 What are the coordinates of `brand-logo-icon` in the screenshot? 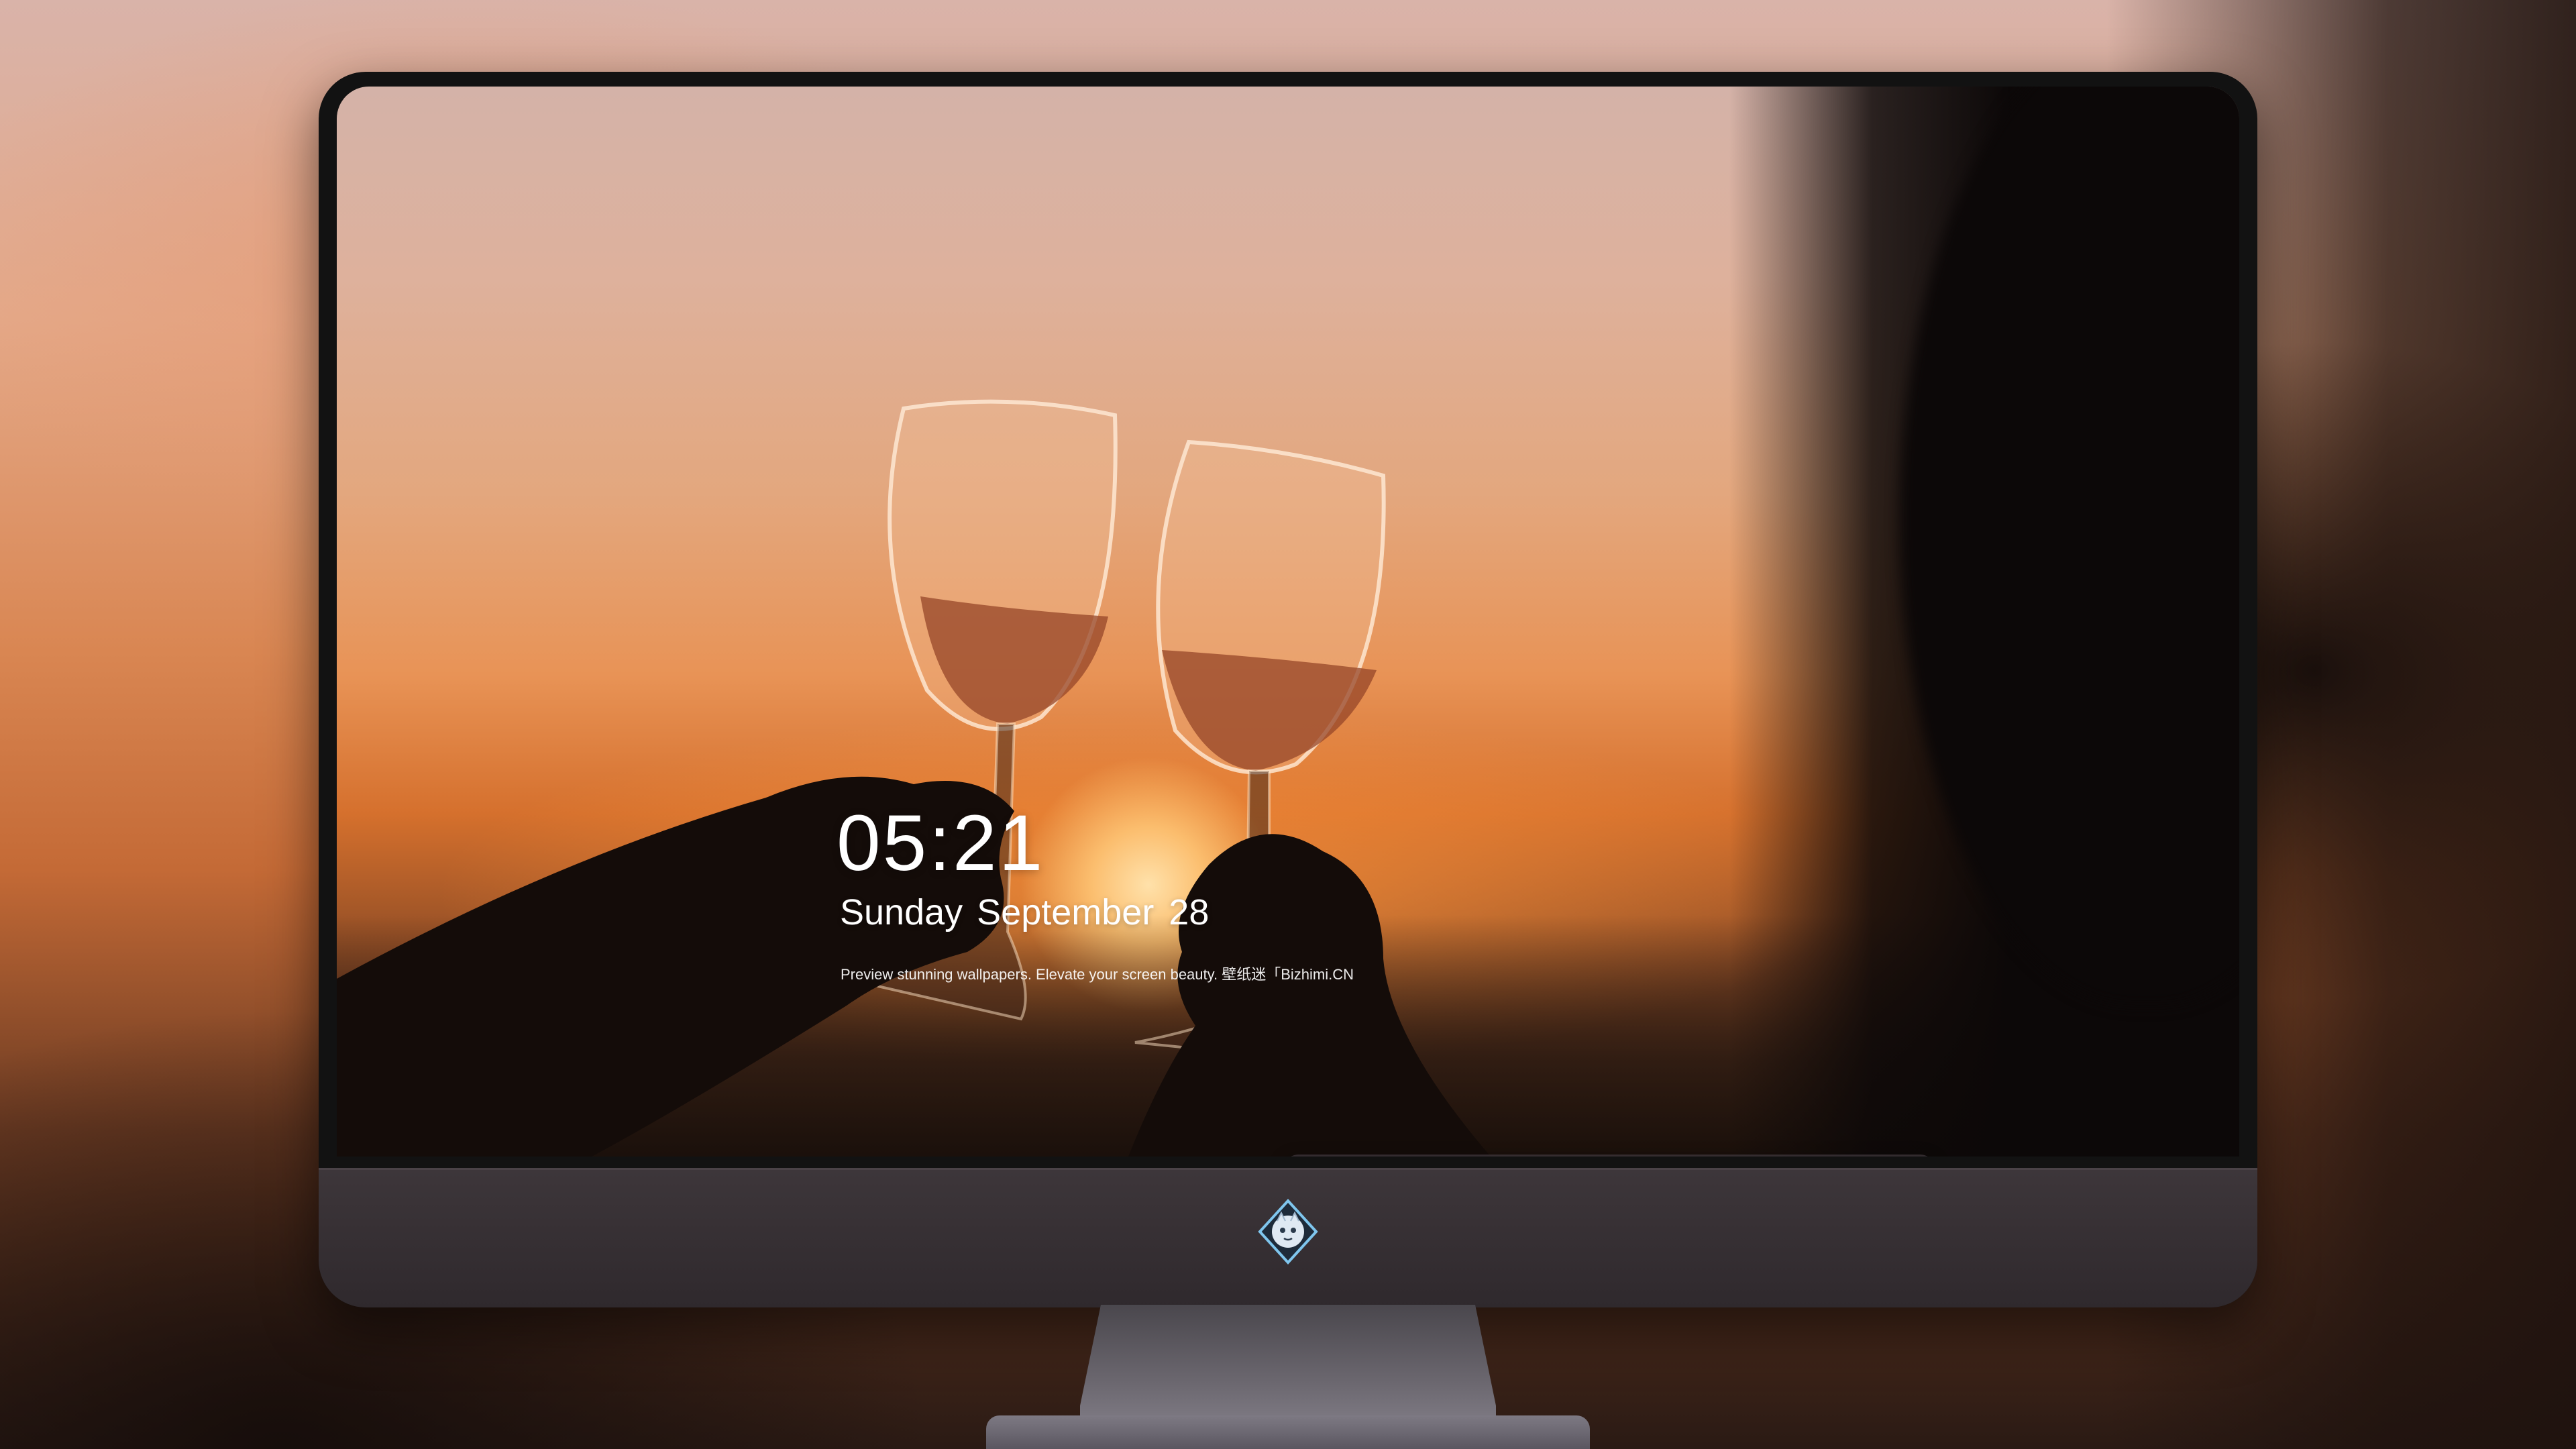 It's located at (1288, 1232).